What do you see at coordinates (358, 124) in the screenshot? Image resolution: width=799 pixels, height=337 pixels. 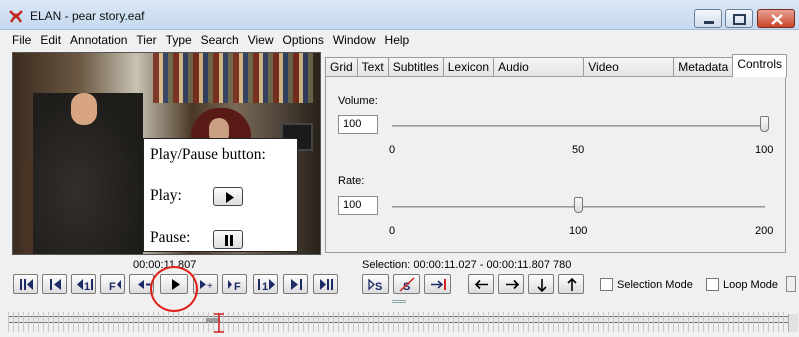 I see `volume-field: 100` at bounding box center [358, 124].